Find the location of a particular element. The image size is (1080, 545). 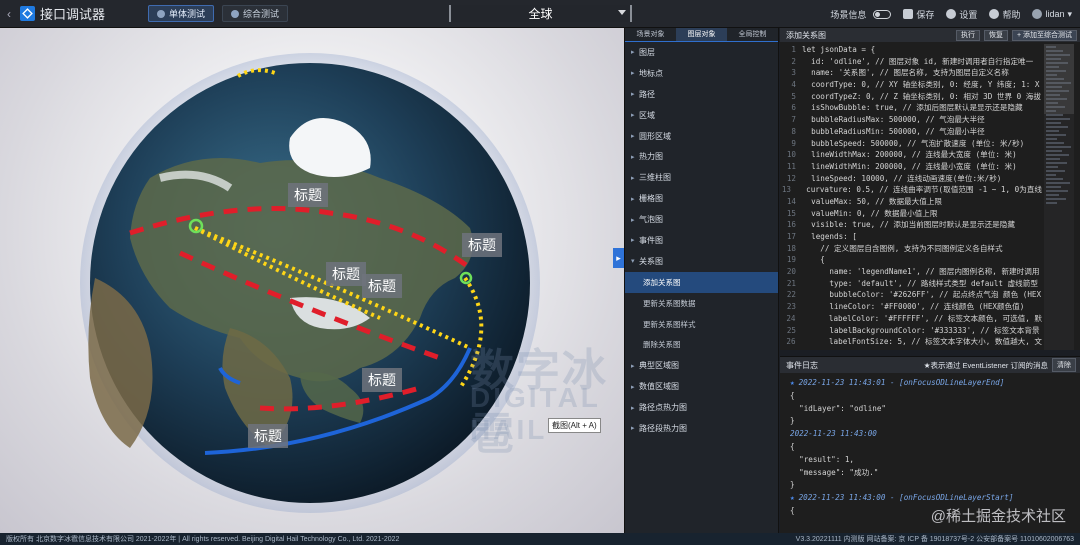

single-test-button: 单体测试 is located at coordinates (181, 13).